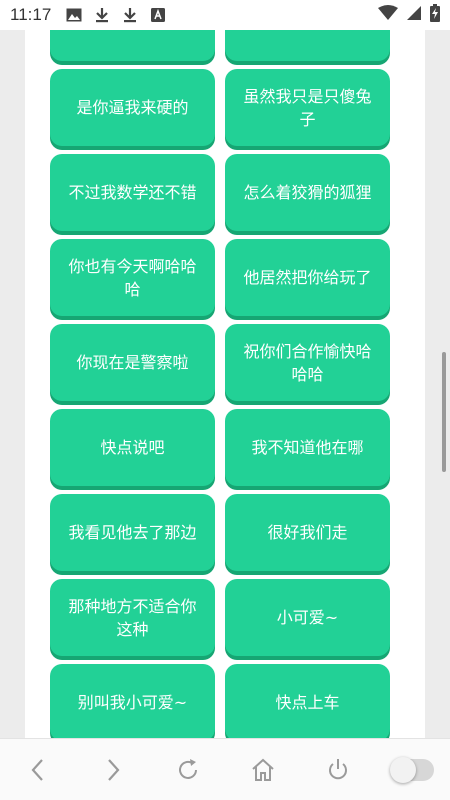  Describe the element at coordinates (307, 532) in the screenshot. I see `phrase-button: 很好我们走` at that location.